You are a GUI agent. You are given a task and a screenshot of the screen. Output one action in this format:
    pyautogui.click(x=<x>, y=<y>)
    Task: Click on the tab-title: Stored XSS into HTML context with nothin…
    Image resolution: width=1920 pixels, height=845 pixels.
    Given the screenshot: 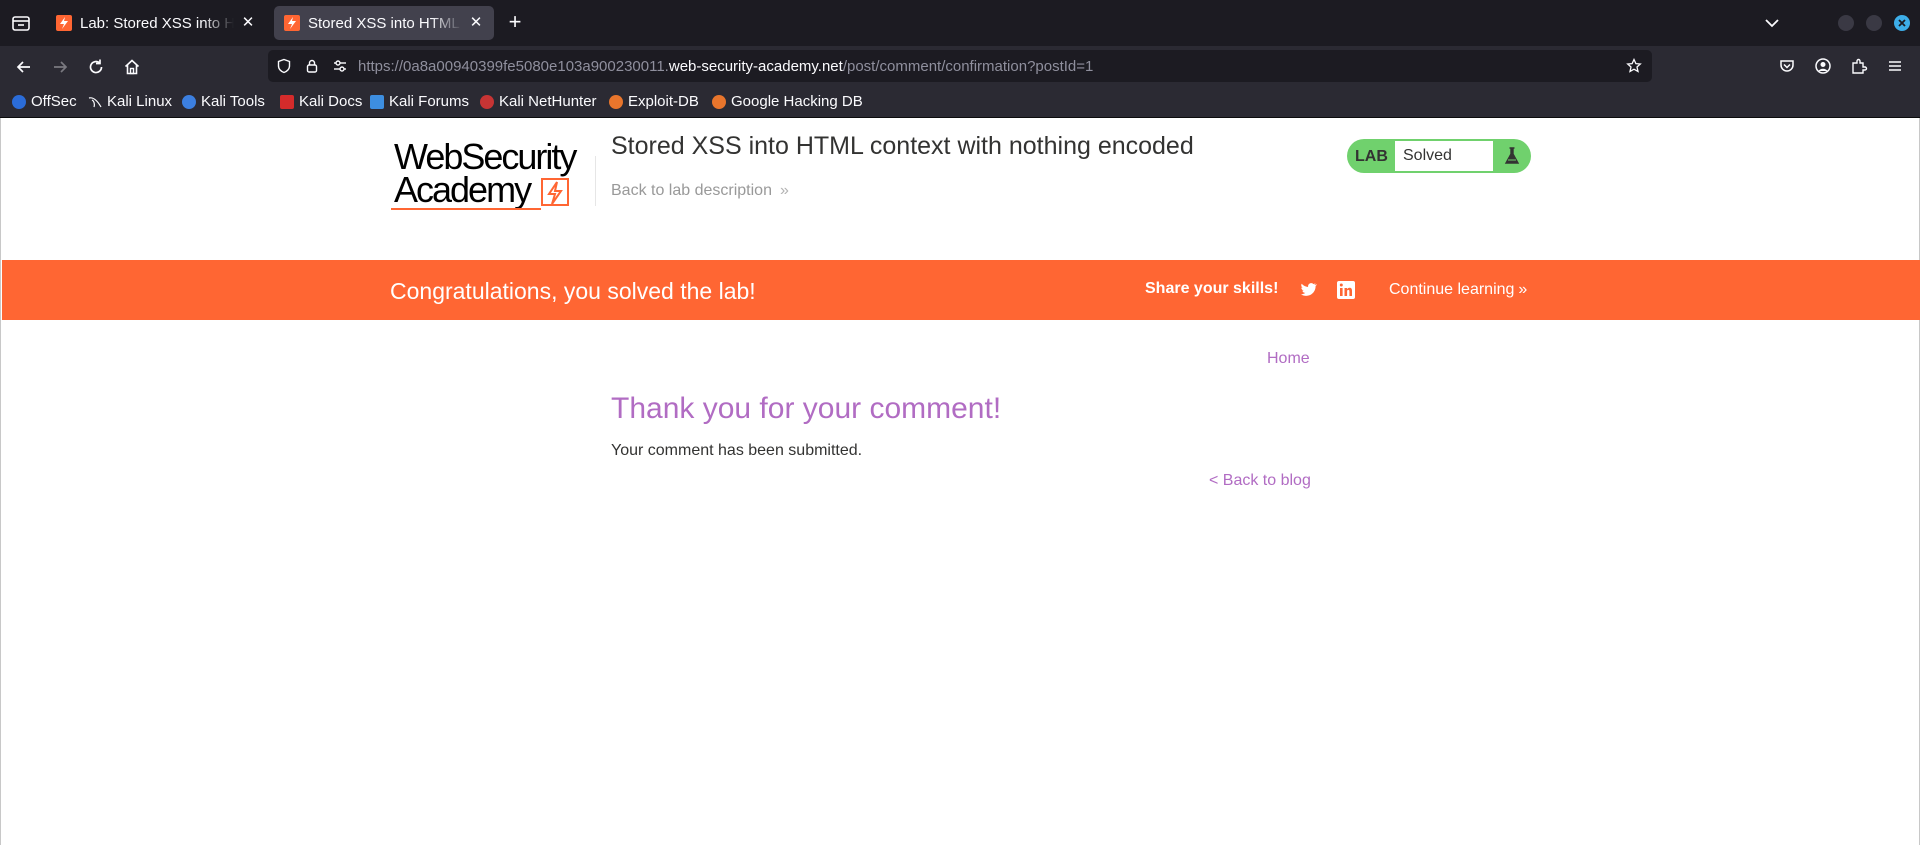 What is the action you would take?
    pyautogui.click(x=385, y=23)
    